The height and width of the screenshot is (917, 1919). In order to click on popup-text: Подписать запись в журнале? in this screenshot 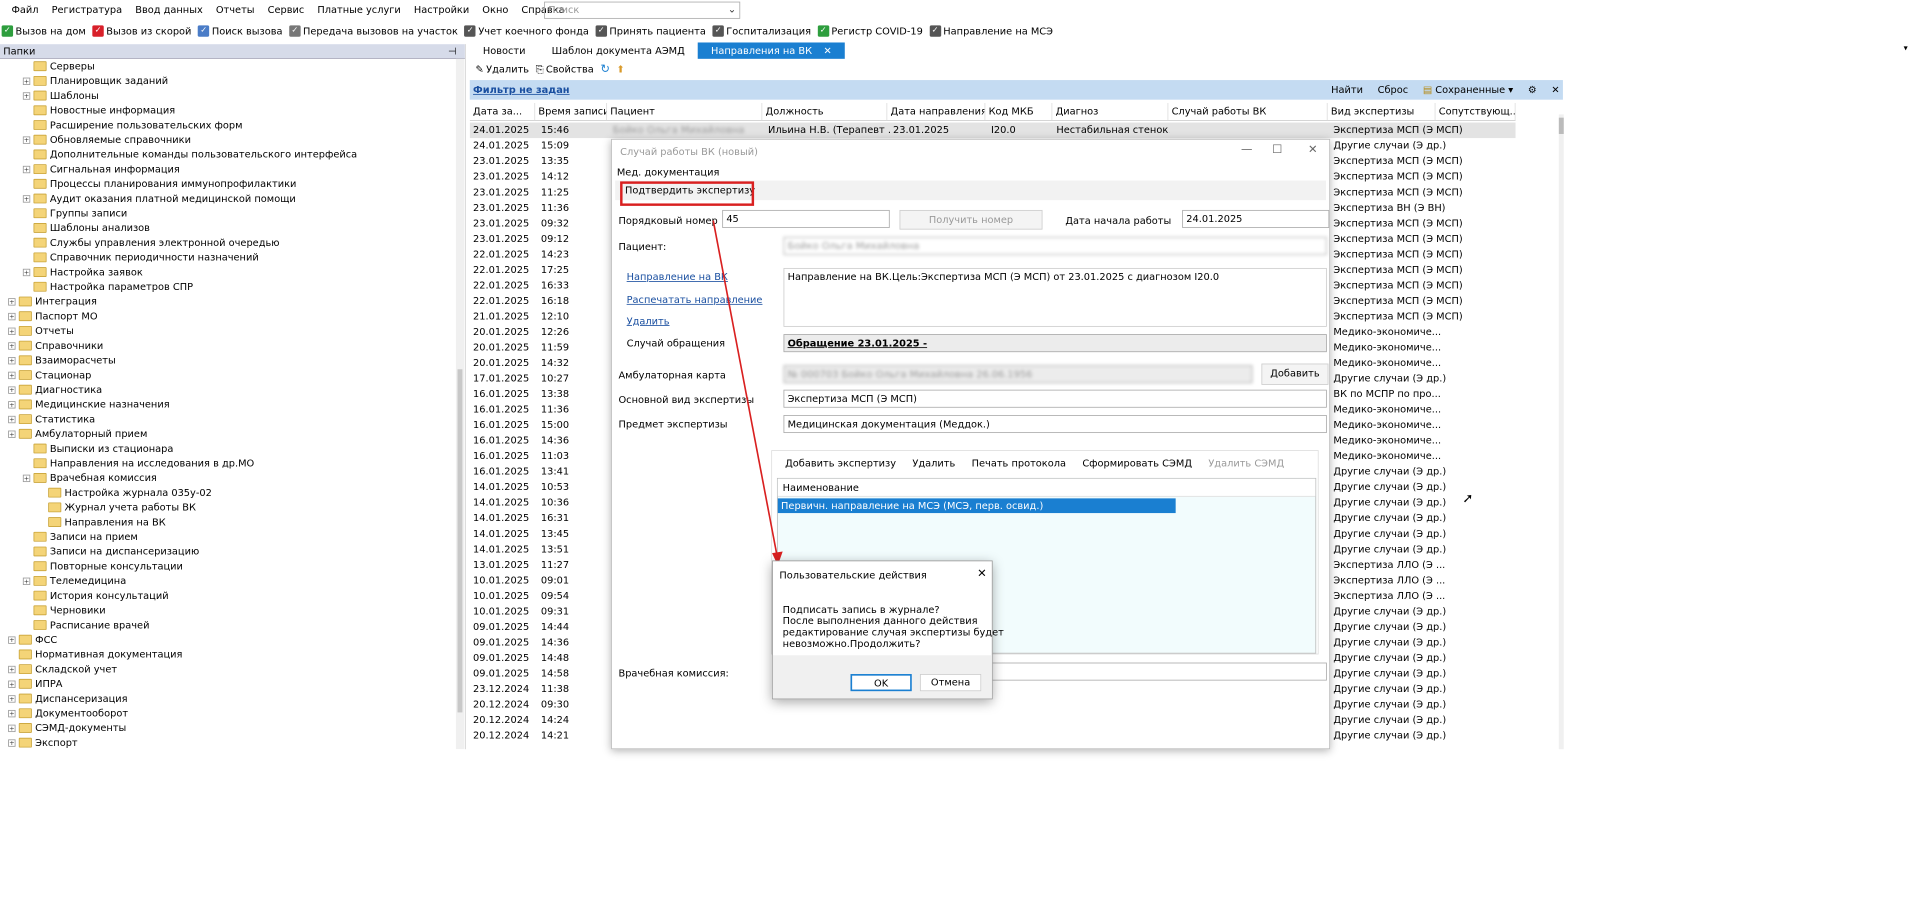, I will do `click(861, 609)`.